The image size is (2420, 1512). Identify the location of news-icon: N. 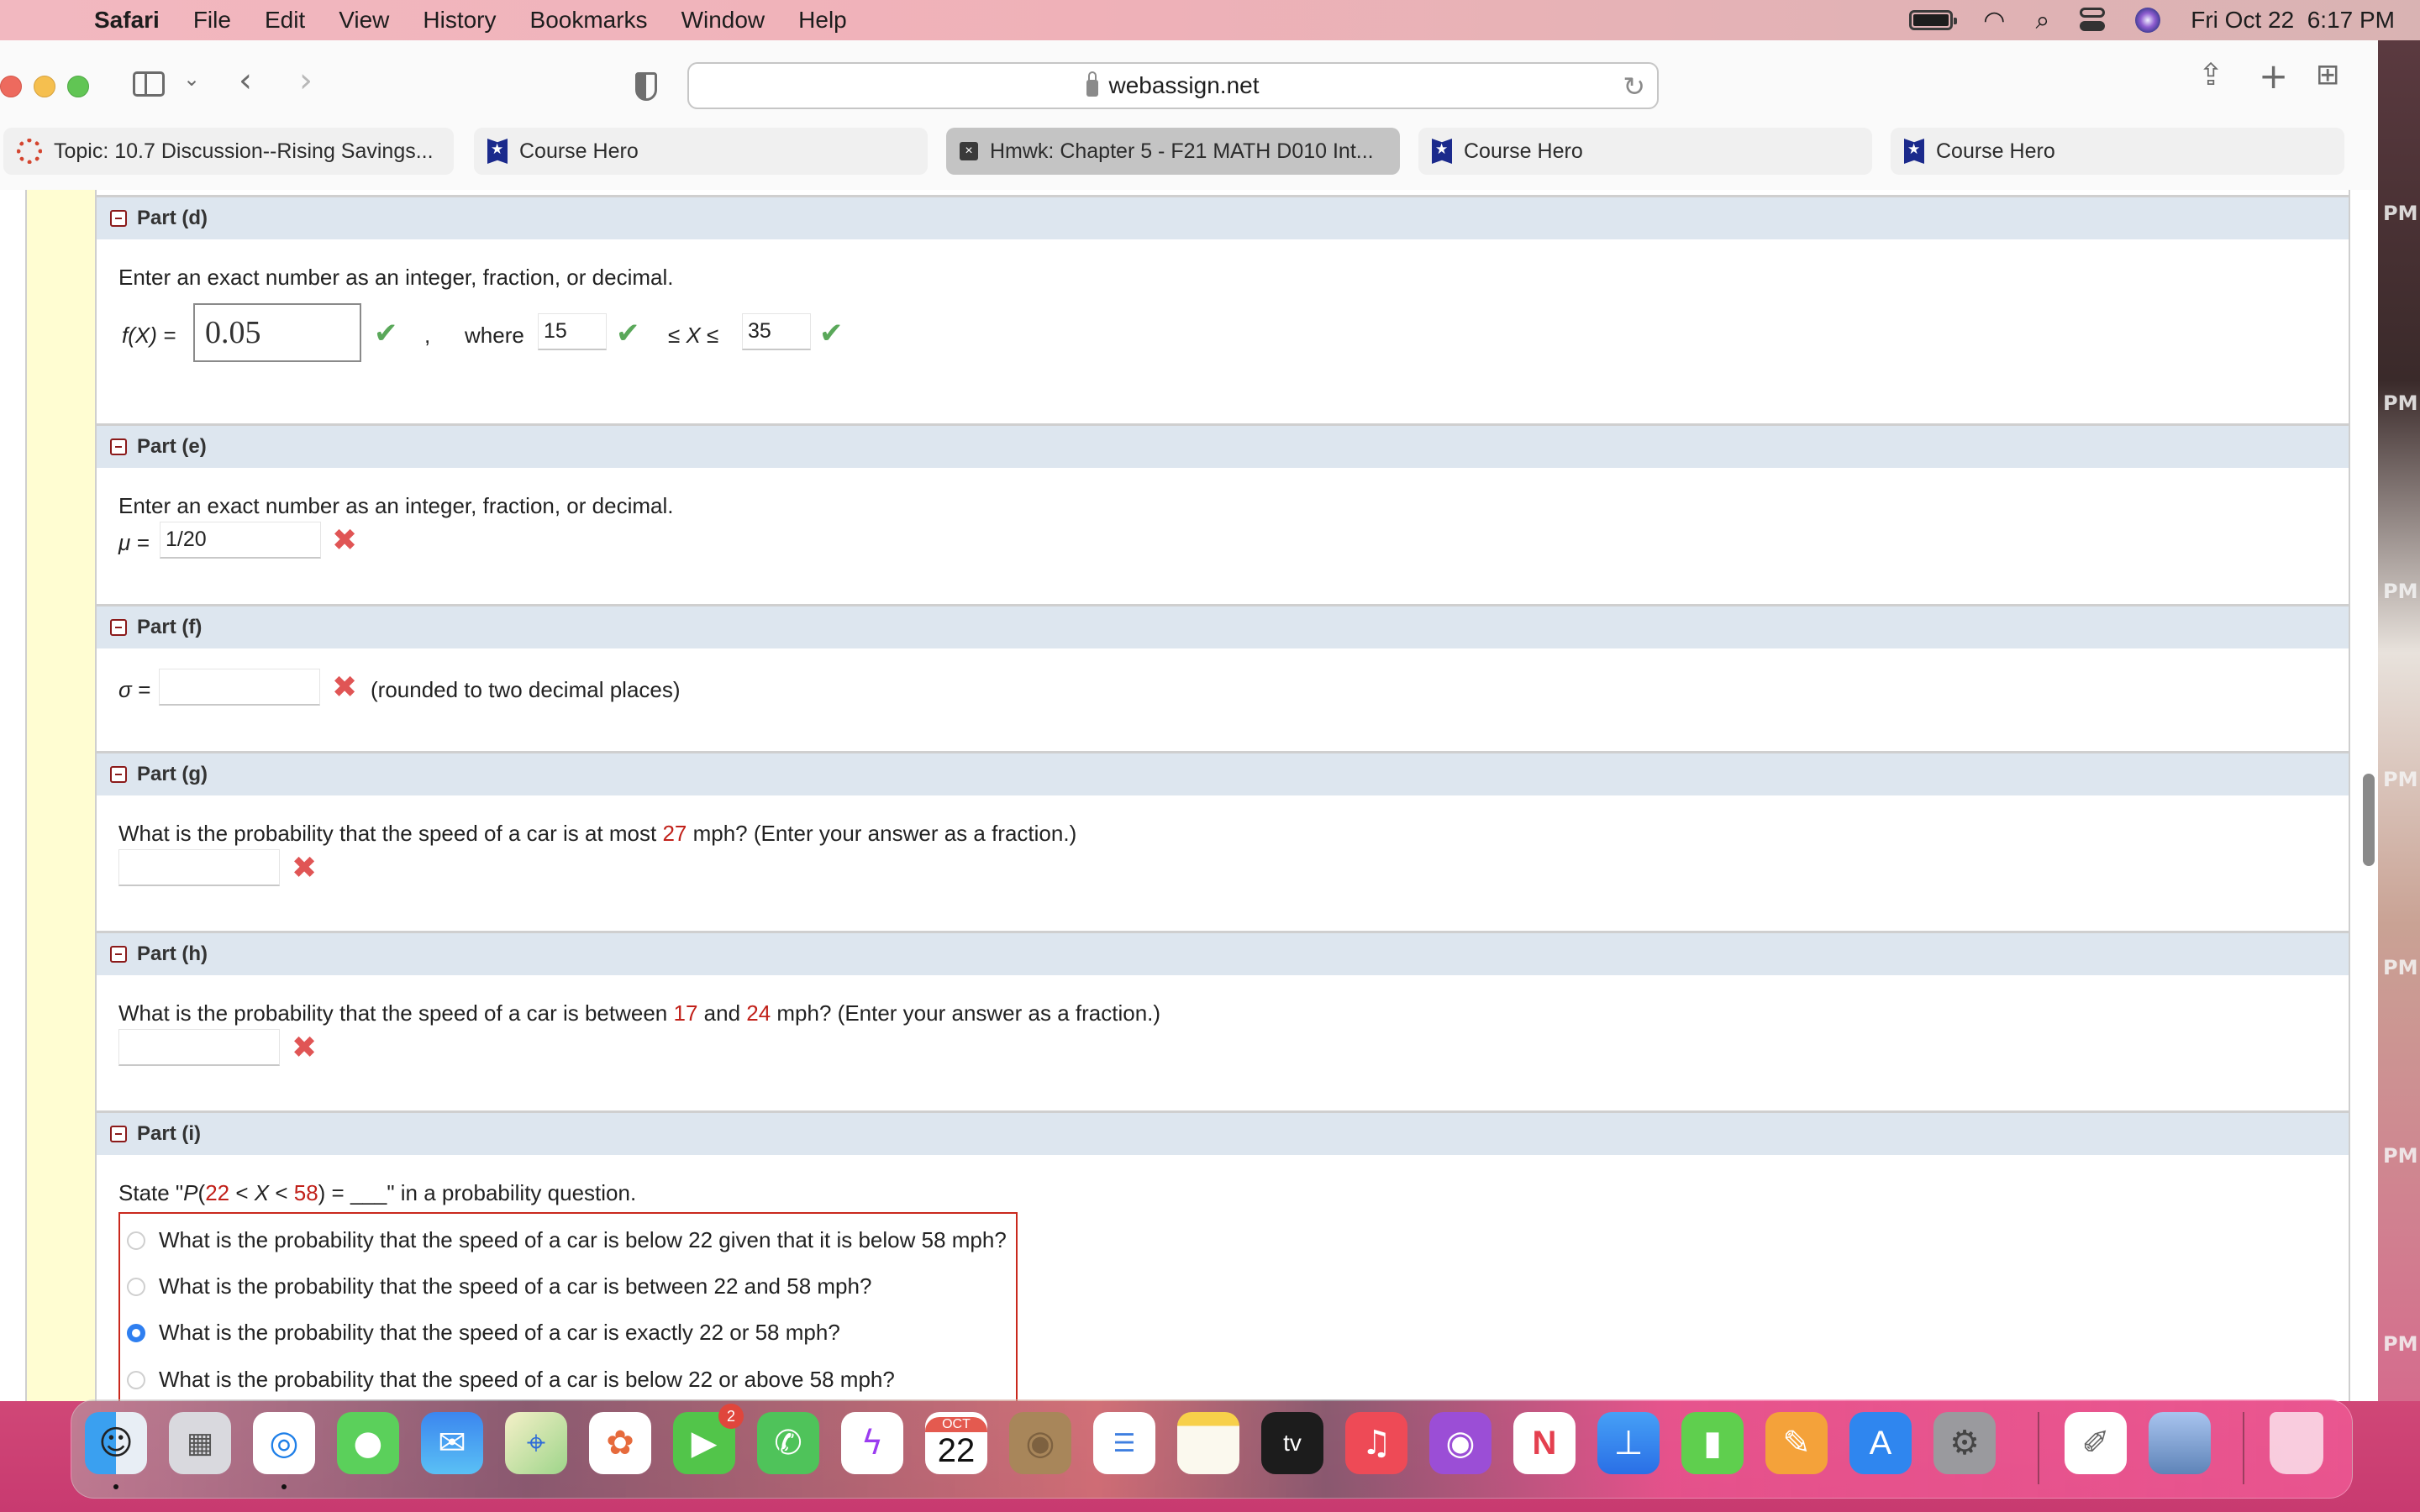
(1544, 1443).